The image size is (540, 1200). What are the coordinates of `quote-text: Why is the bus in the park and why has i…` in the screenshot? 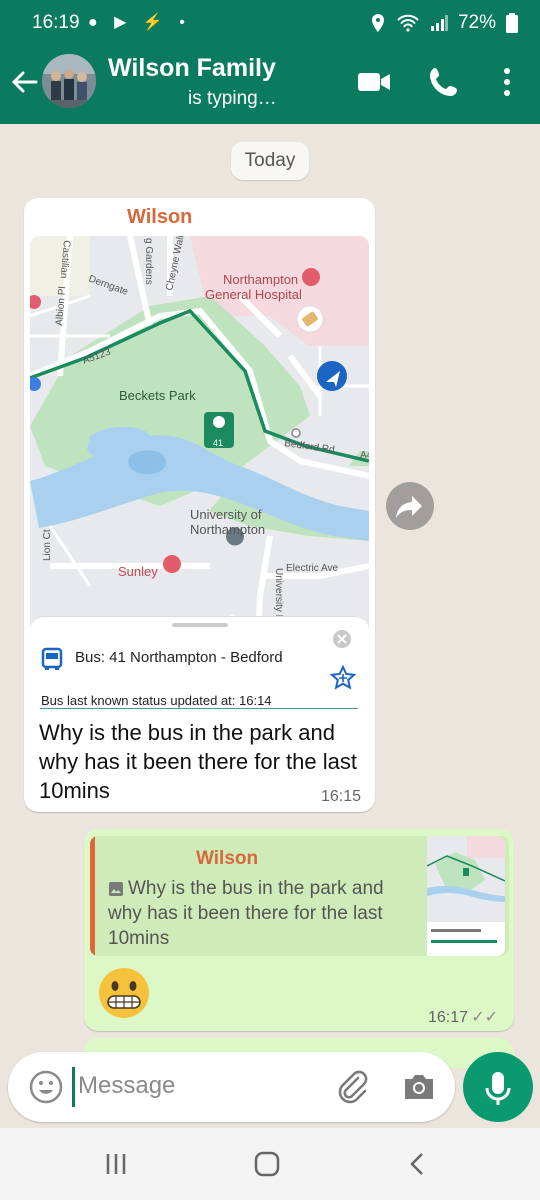 It's located at (246, 913).